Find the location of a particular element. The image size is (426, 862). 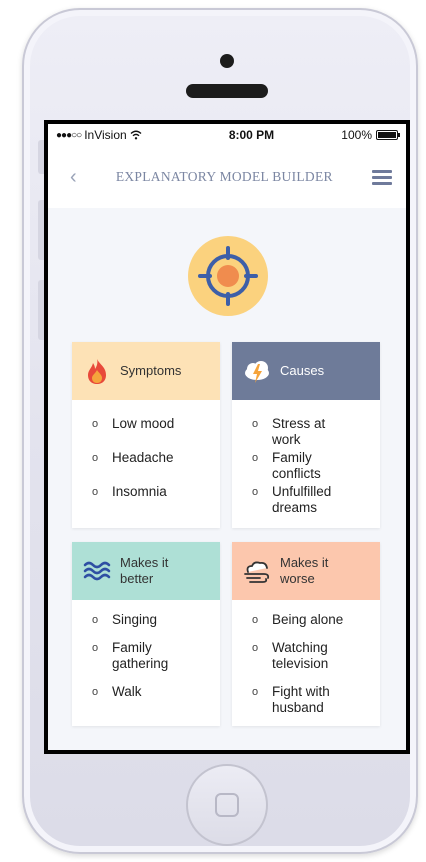

causes-label: Causes is located at coordinates (302, 370).